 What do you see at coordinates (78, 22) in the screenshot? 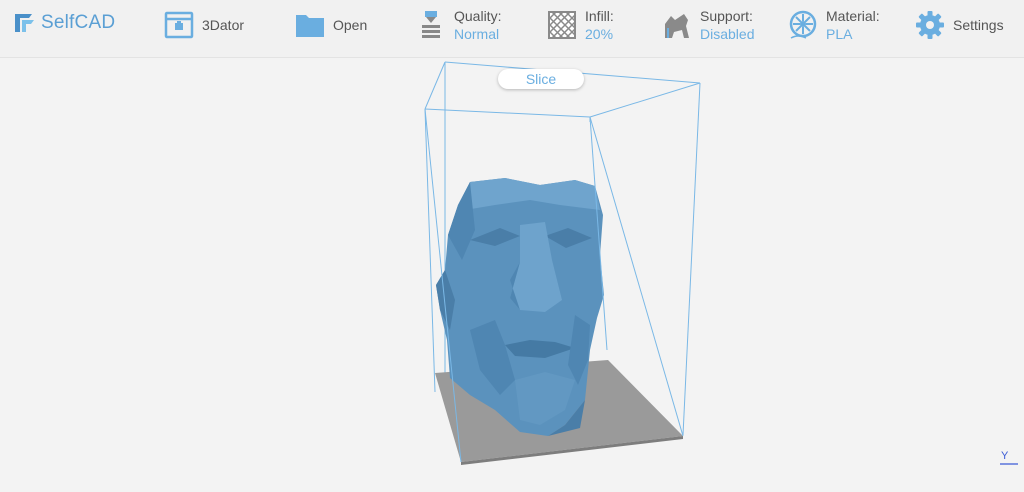
I see `logo-text: SelfCAD` at bounding box center [78, 22].